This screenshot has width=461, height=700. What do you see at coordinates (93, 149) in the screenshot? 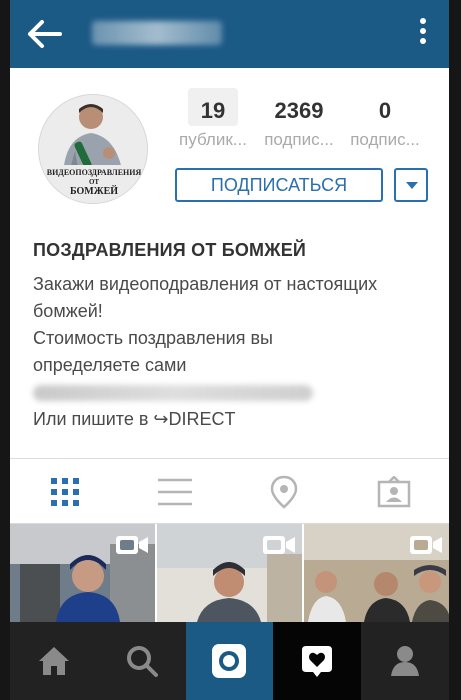
I see `avatar: ВИДЕОПОЗДРАВЛЕНИЯ ОТ БОМЖЕЙ` at bounding box center [93, 149].